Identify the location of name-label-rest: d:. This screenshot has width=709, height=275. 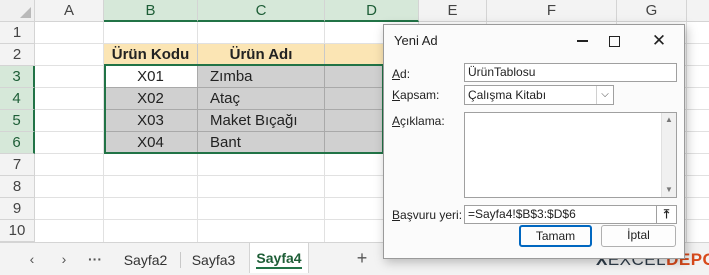
(405, 74).